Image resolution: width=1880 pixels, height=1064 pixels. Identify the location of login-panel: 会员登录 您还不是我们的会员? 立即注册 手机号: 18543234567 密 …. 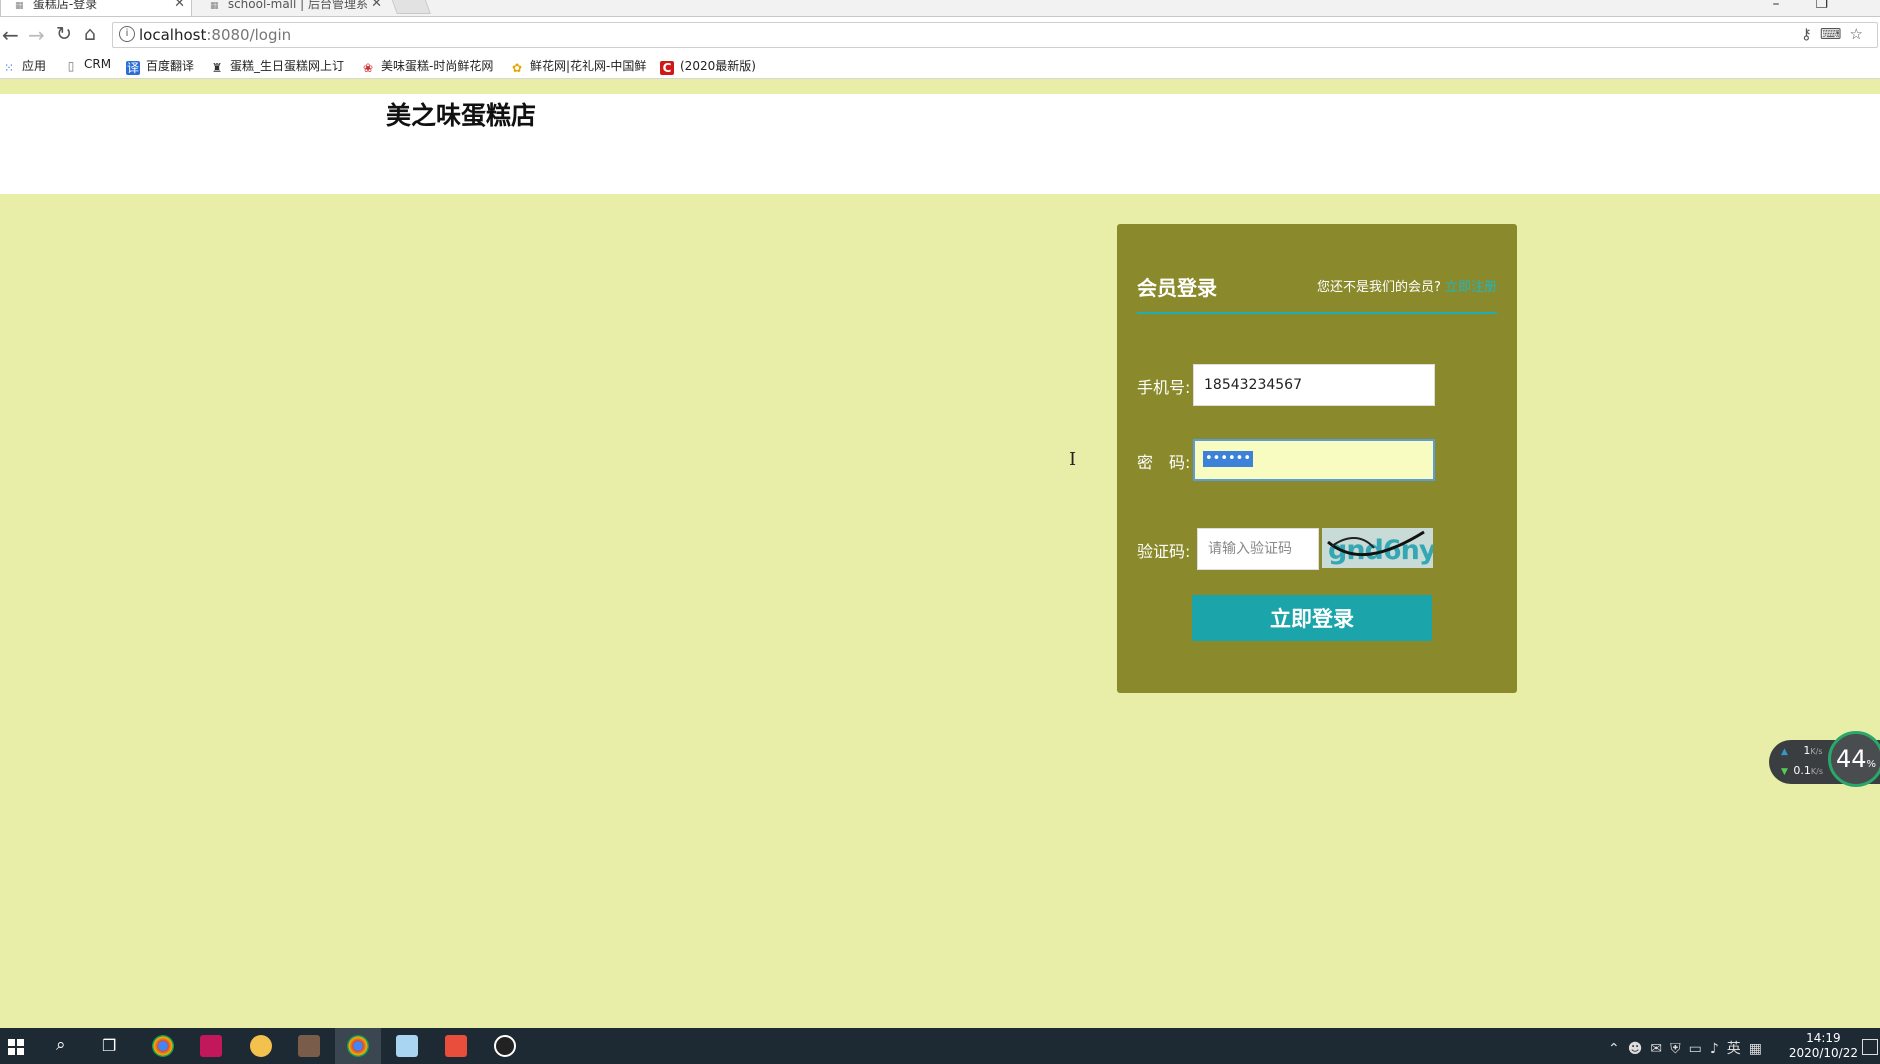
(1317, 458).